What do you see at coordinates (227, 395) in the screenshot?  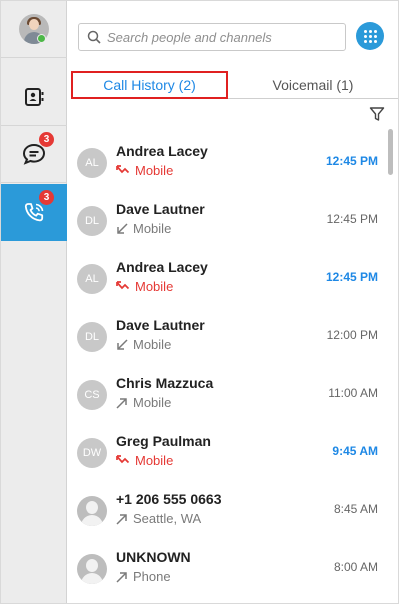 I see `call-history-row: CS Chris Mazzuca Mobile 11:00 AM` at bounding box center [227, 395].